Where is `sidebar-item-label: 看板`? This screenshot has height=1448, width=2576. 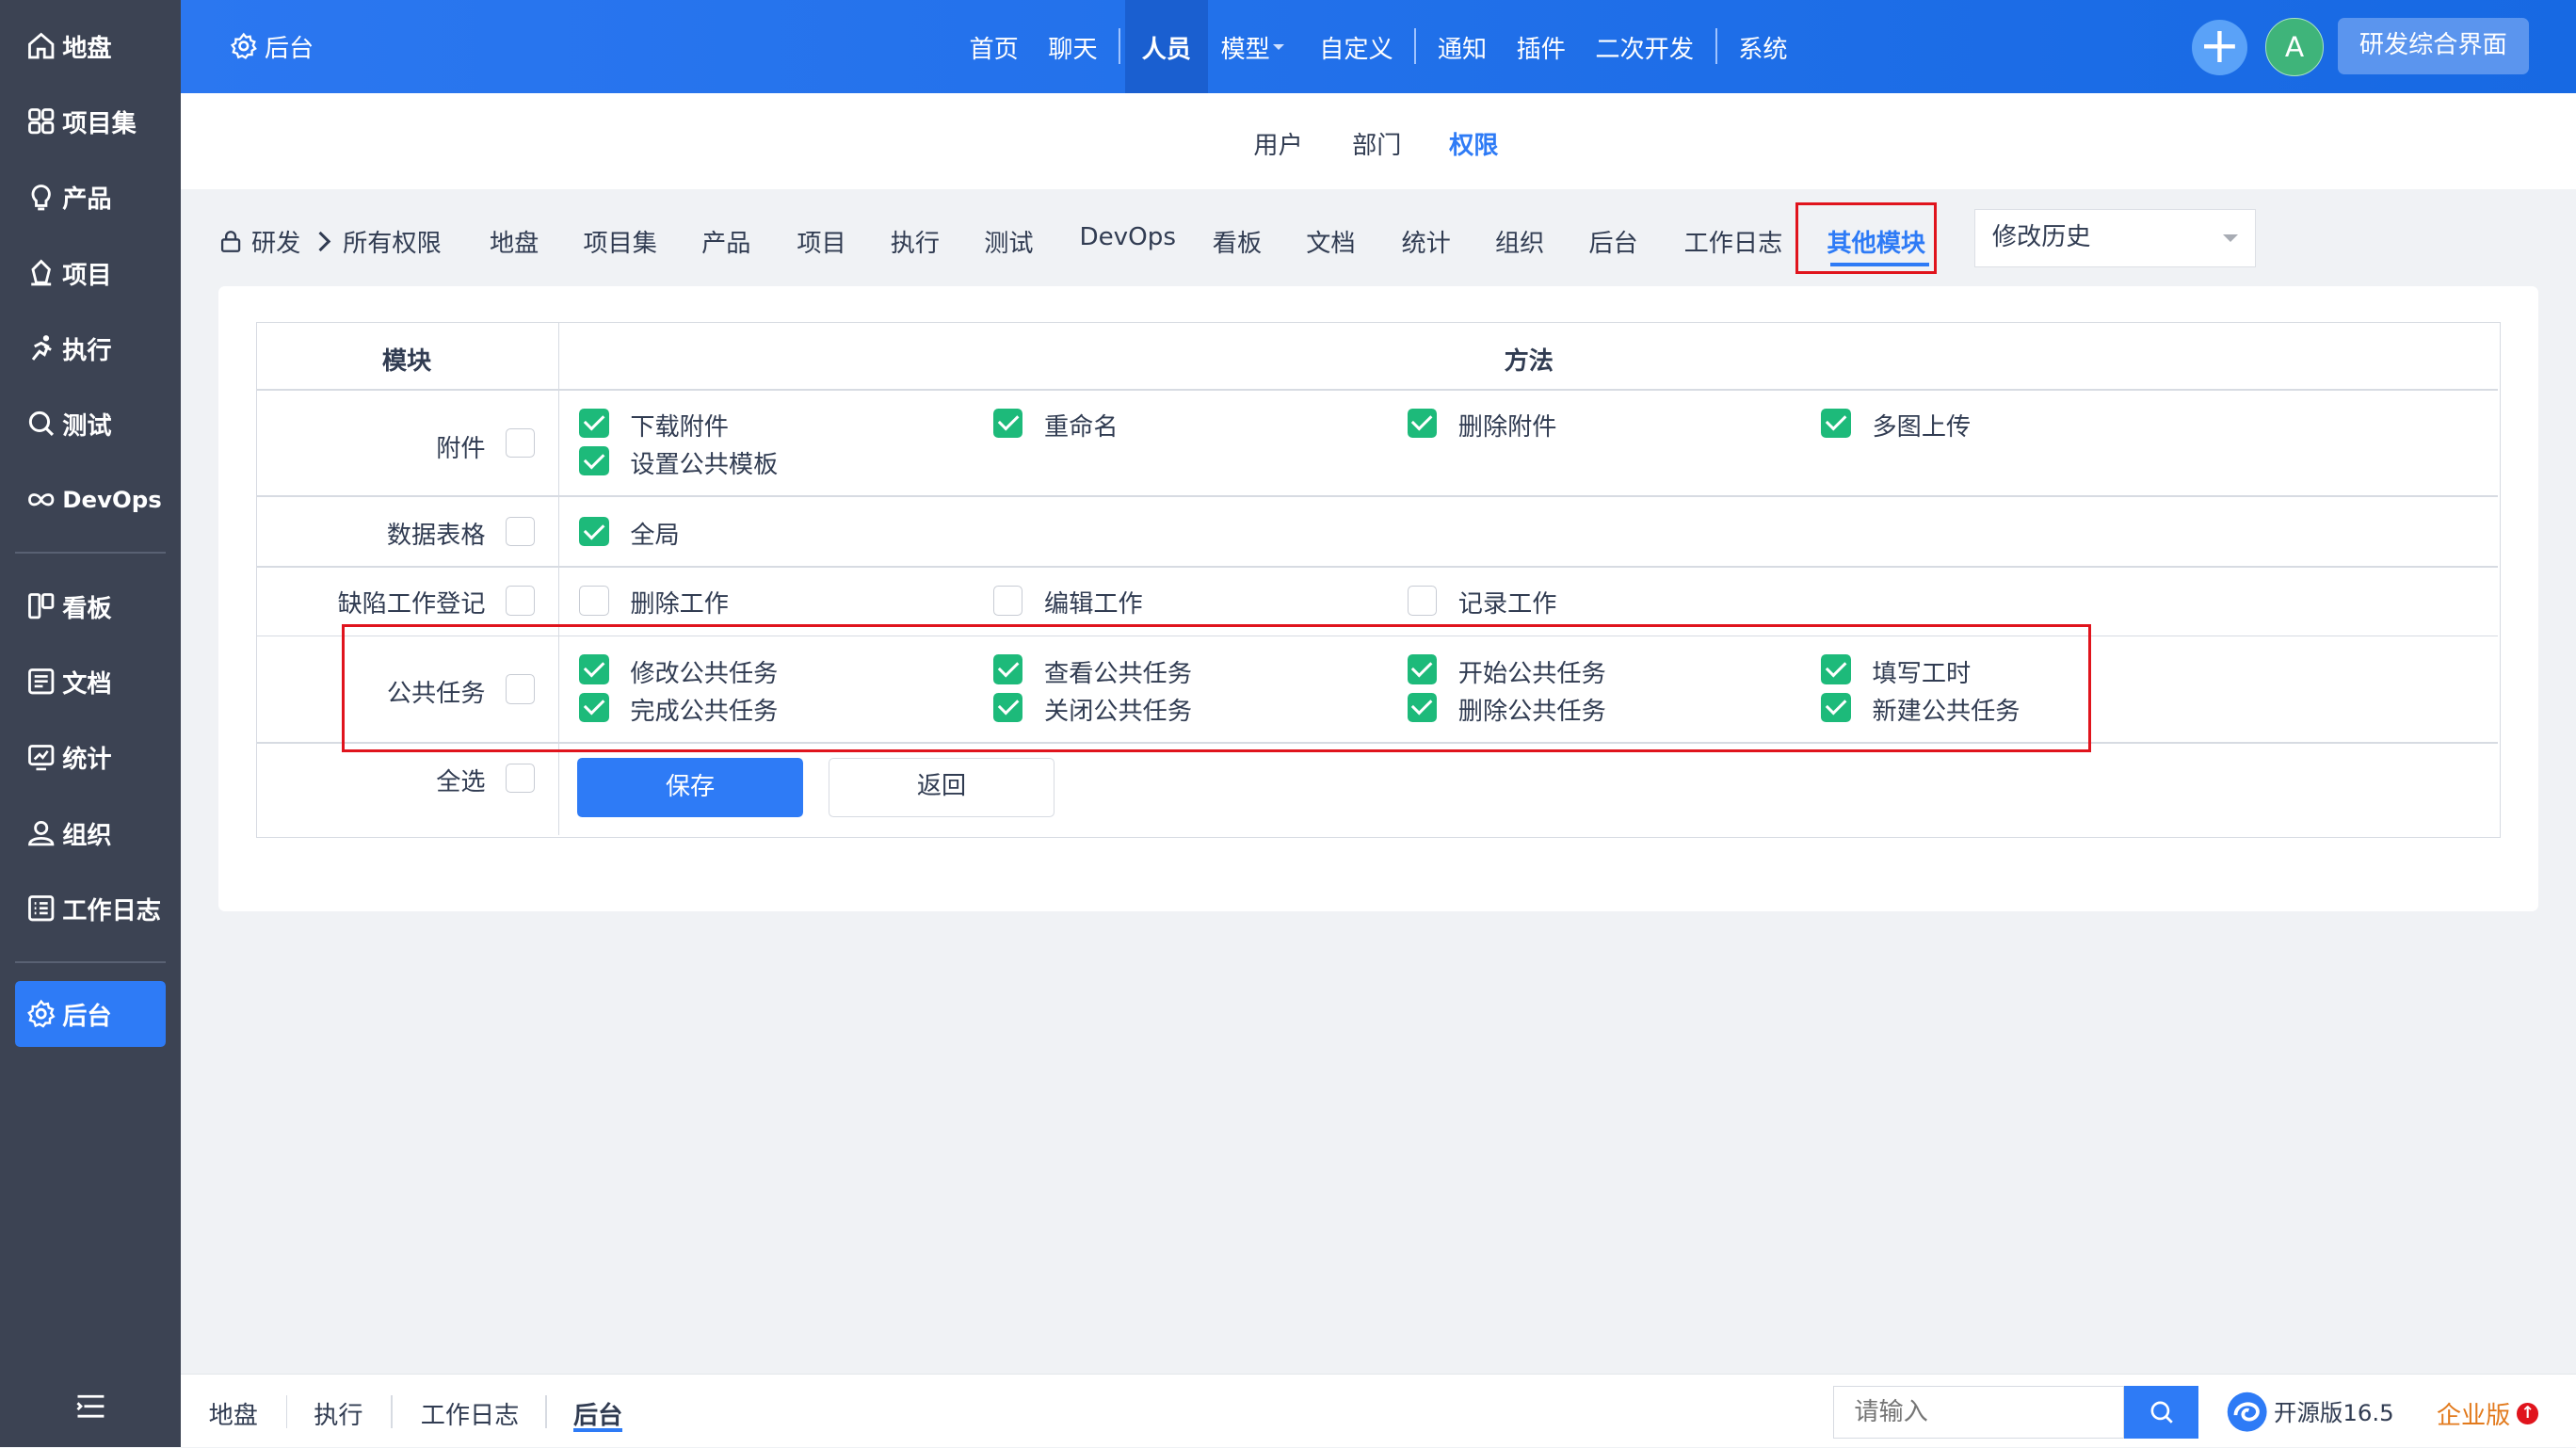
sidebar-item-label: 看板 is located at coordinates (87, 608).